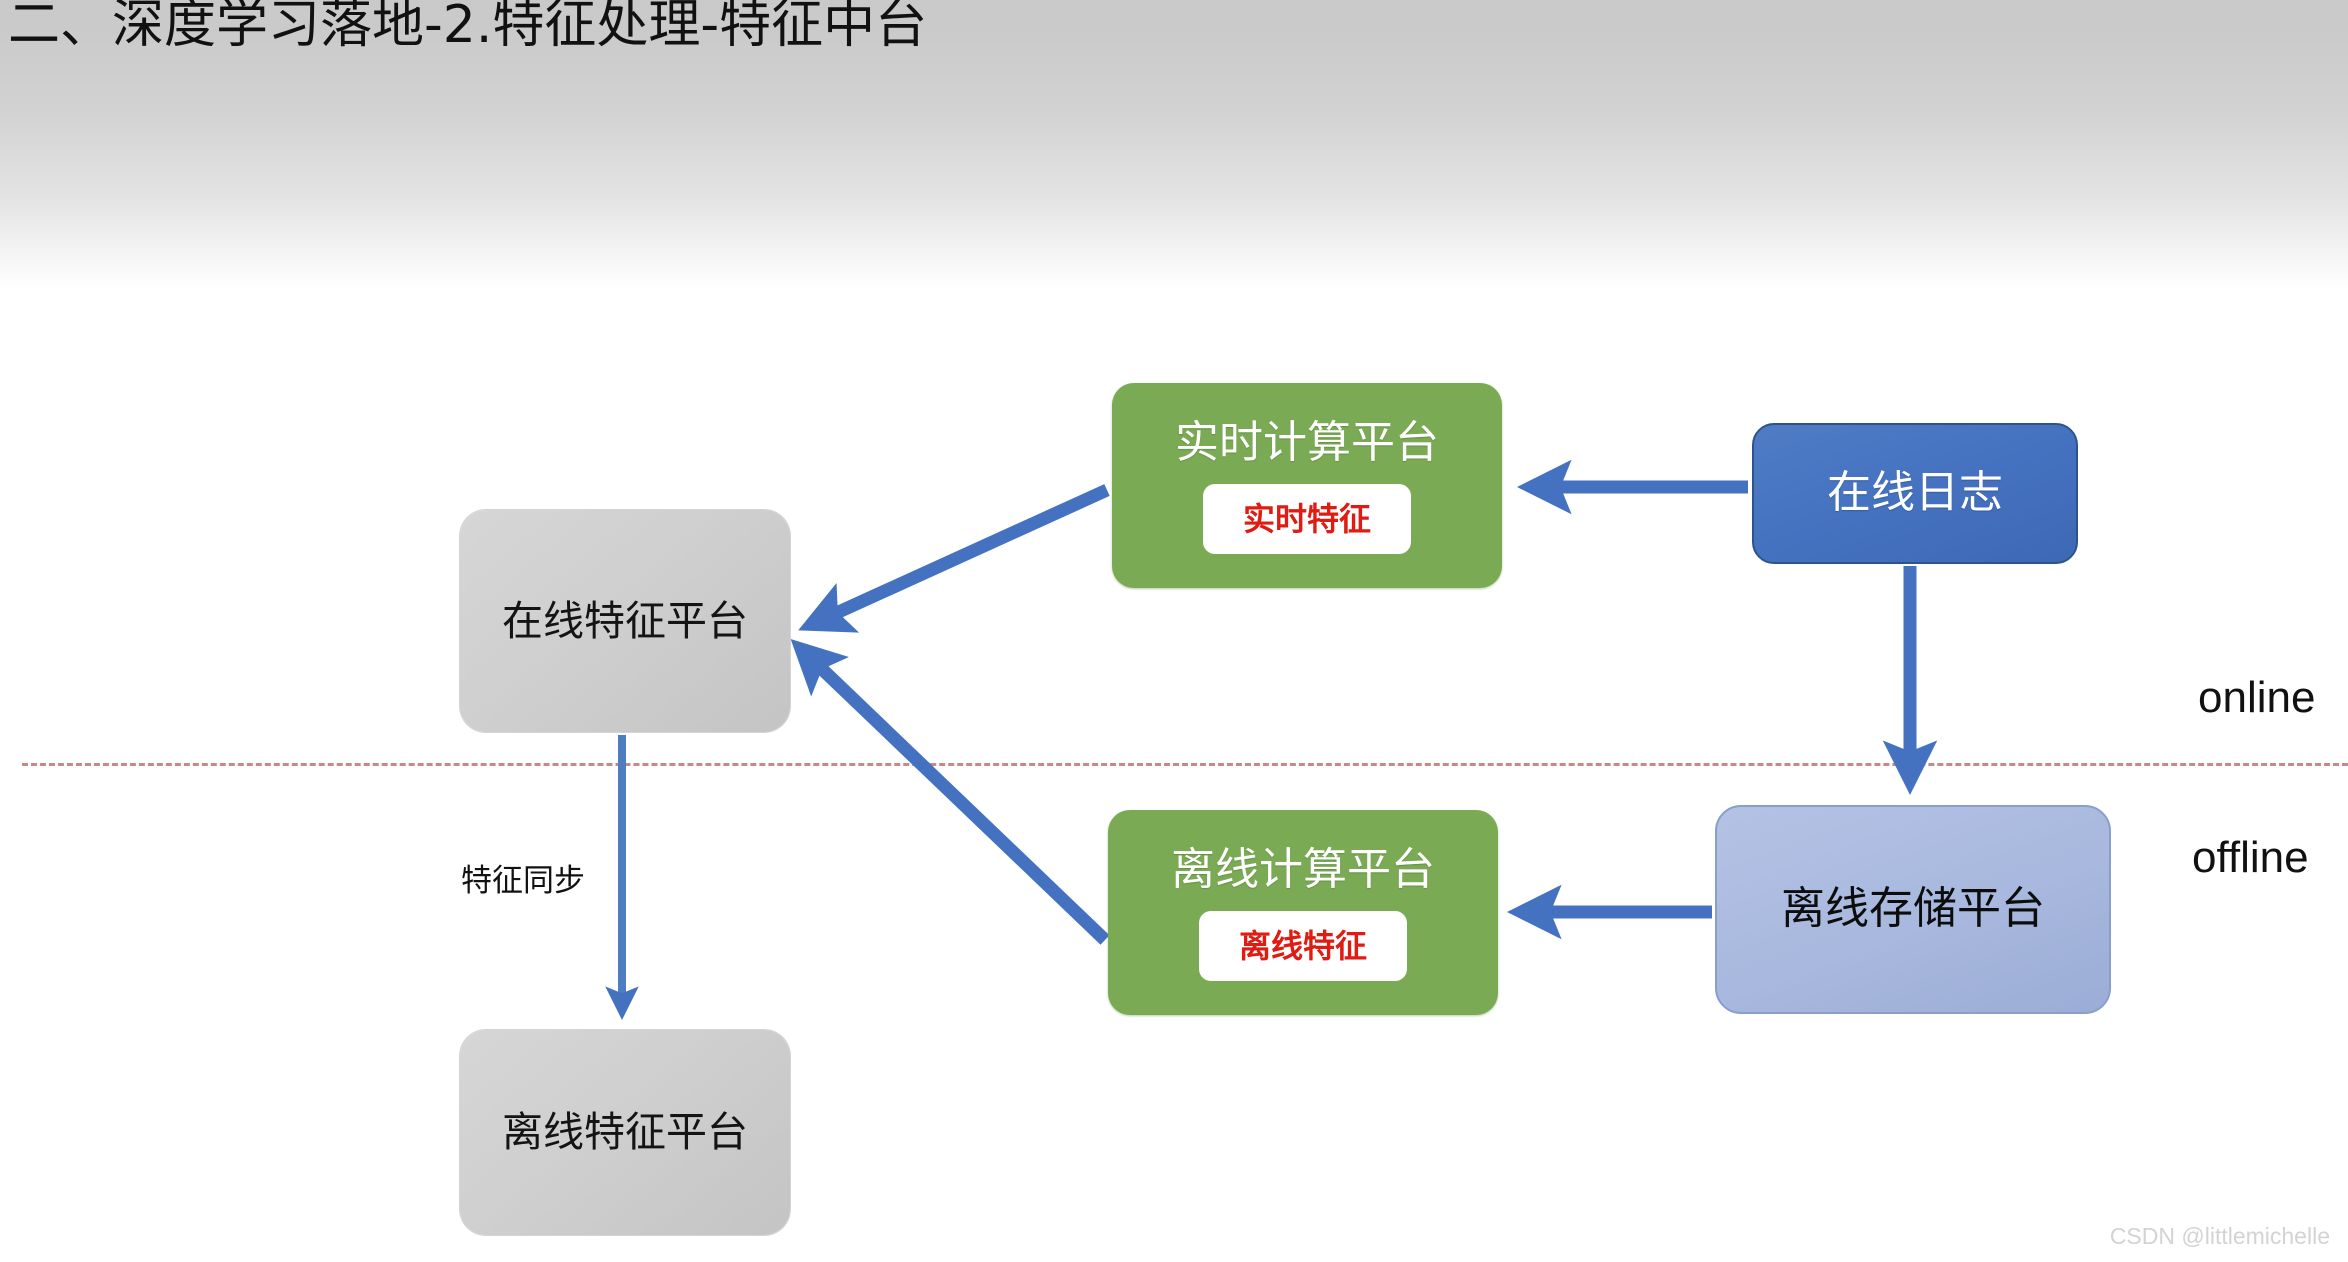 This screenshot has width=2348, height=1262. Describe the element at coordinates (1306, 518) in the screenshot. I see `chip-realtime-feature: 实时特征` at that location.